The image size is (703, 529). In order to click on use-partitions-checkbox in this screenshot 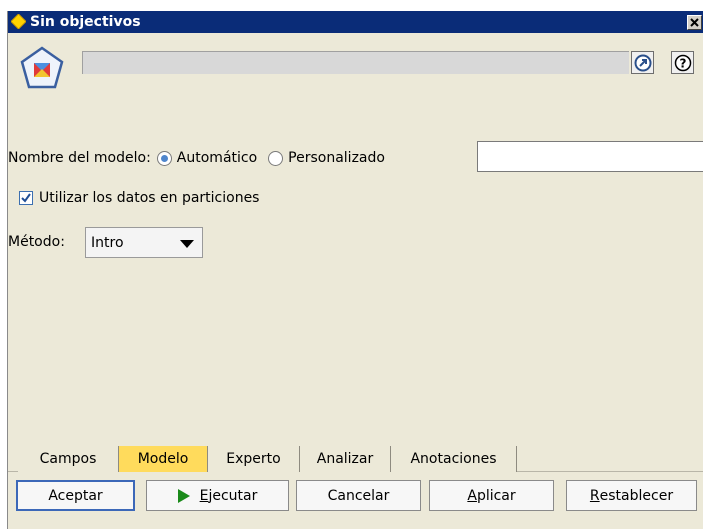, I will do `click(26, 198)`.